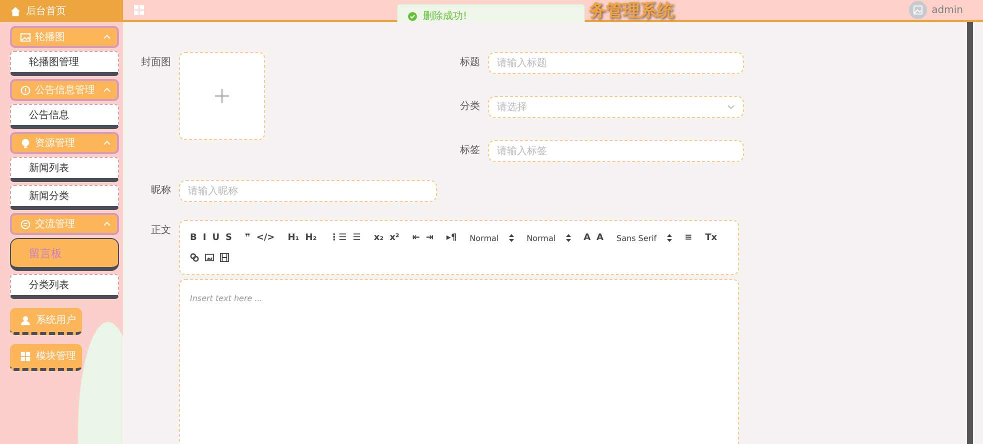 Image resolution: width=983 pixels, height=444 pixels. Describe the element at coordinates (917, 10) in the screenshot. I see `avatar-icon` at that location.